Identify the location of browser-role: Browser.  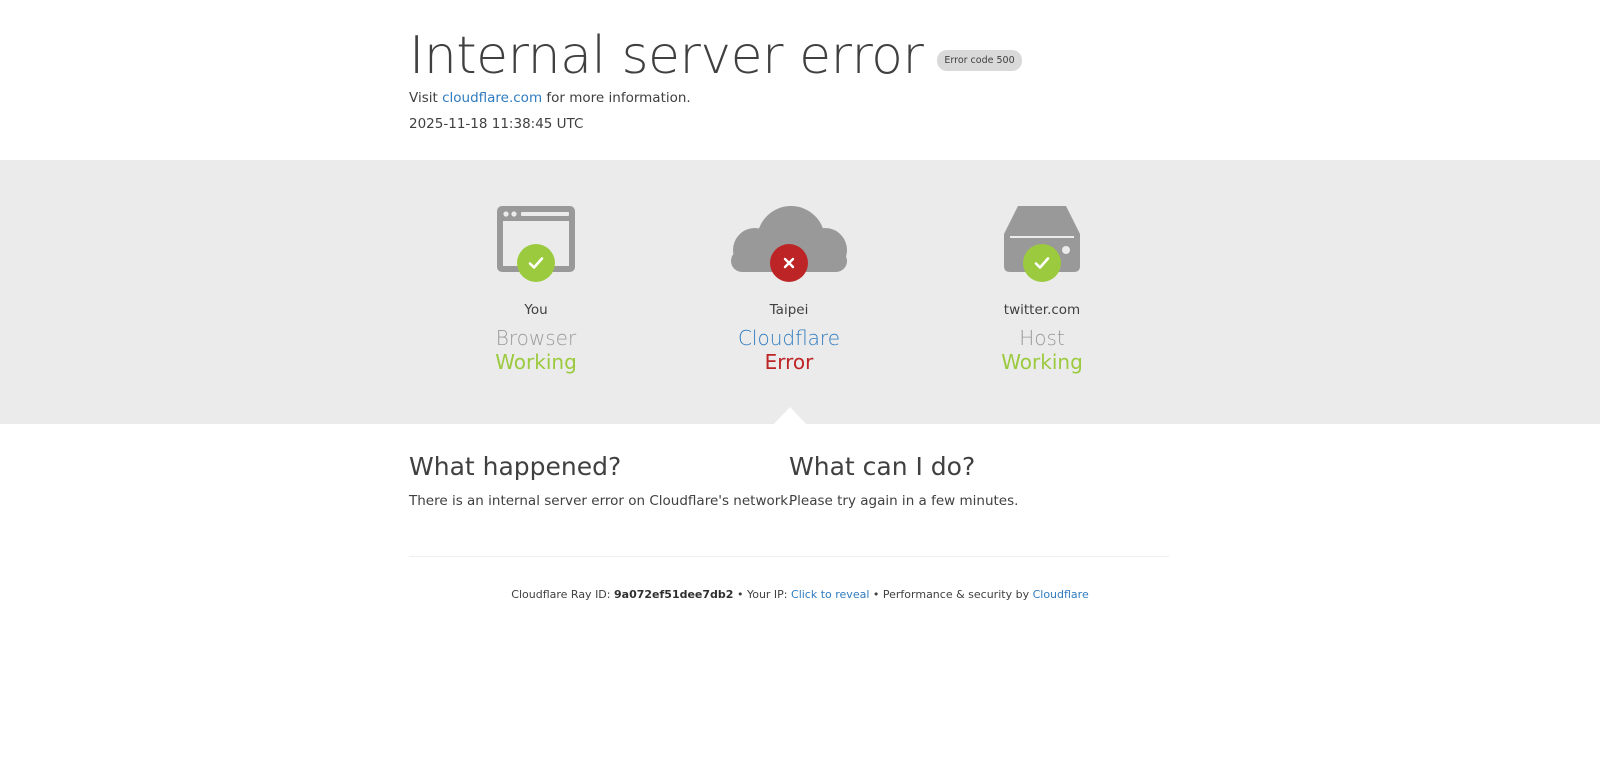
(536, 338).